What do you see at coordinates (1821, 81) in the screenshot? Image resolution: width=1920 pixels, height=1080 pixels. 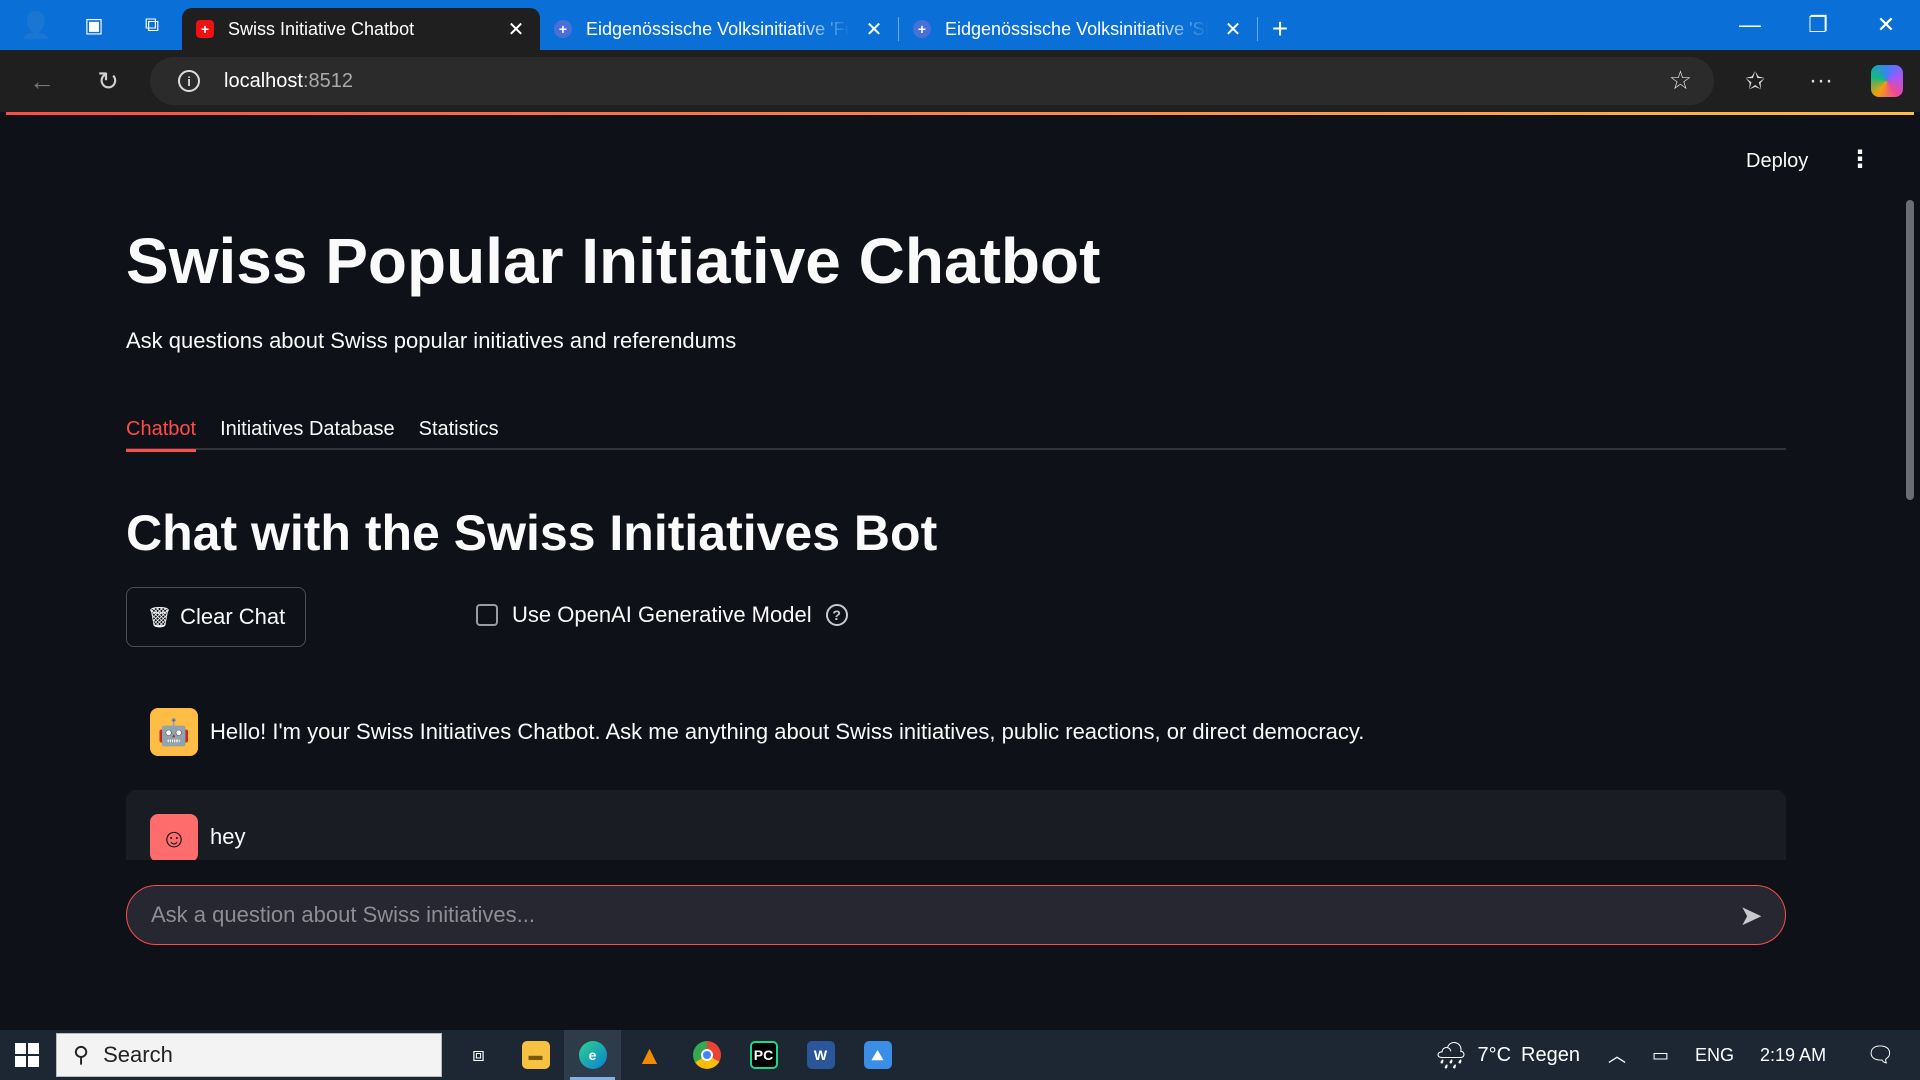 I see `more-options-icon: ···` at bounding box center [1821, 81].